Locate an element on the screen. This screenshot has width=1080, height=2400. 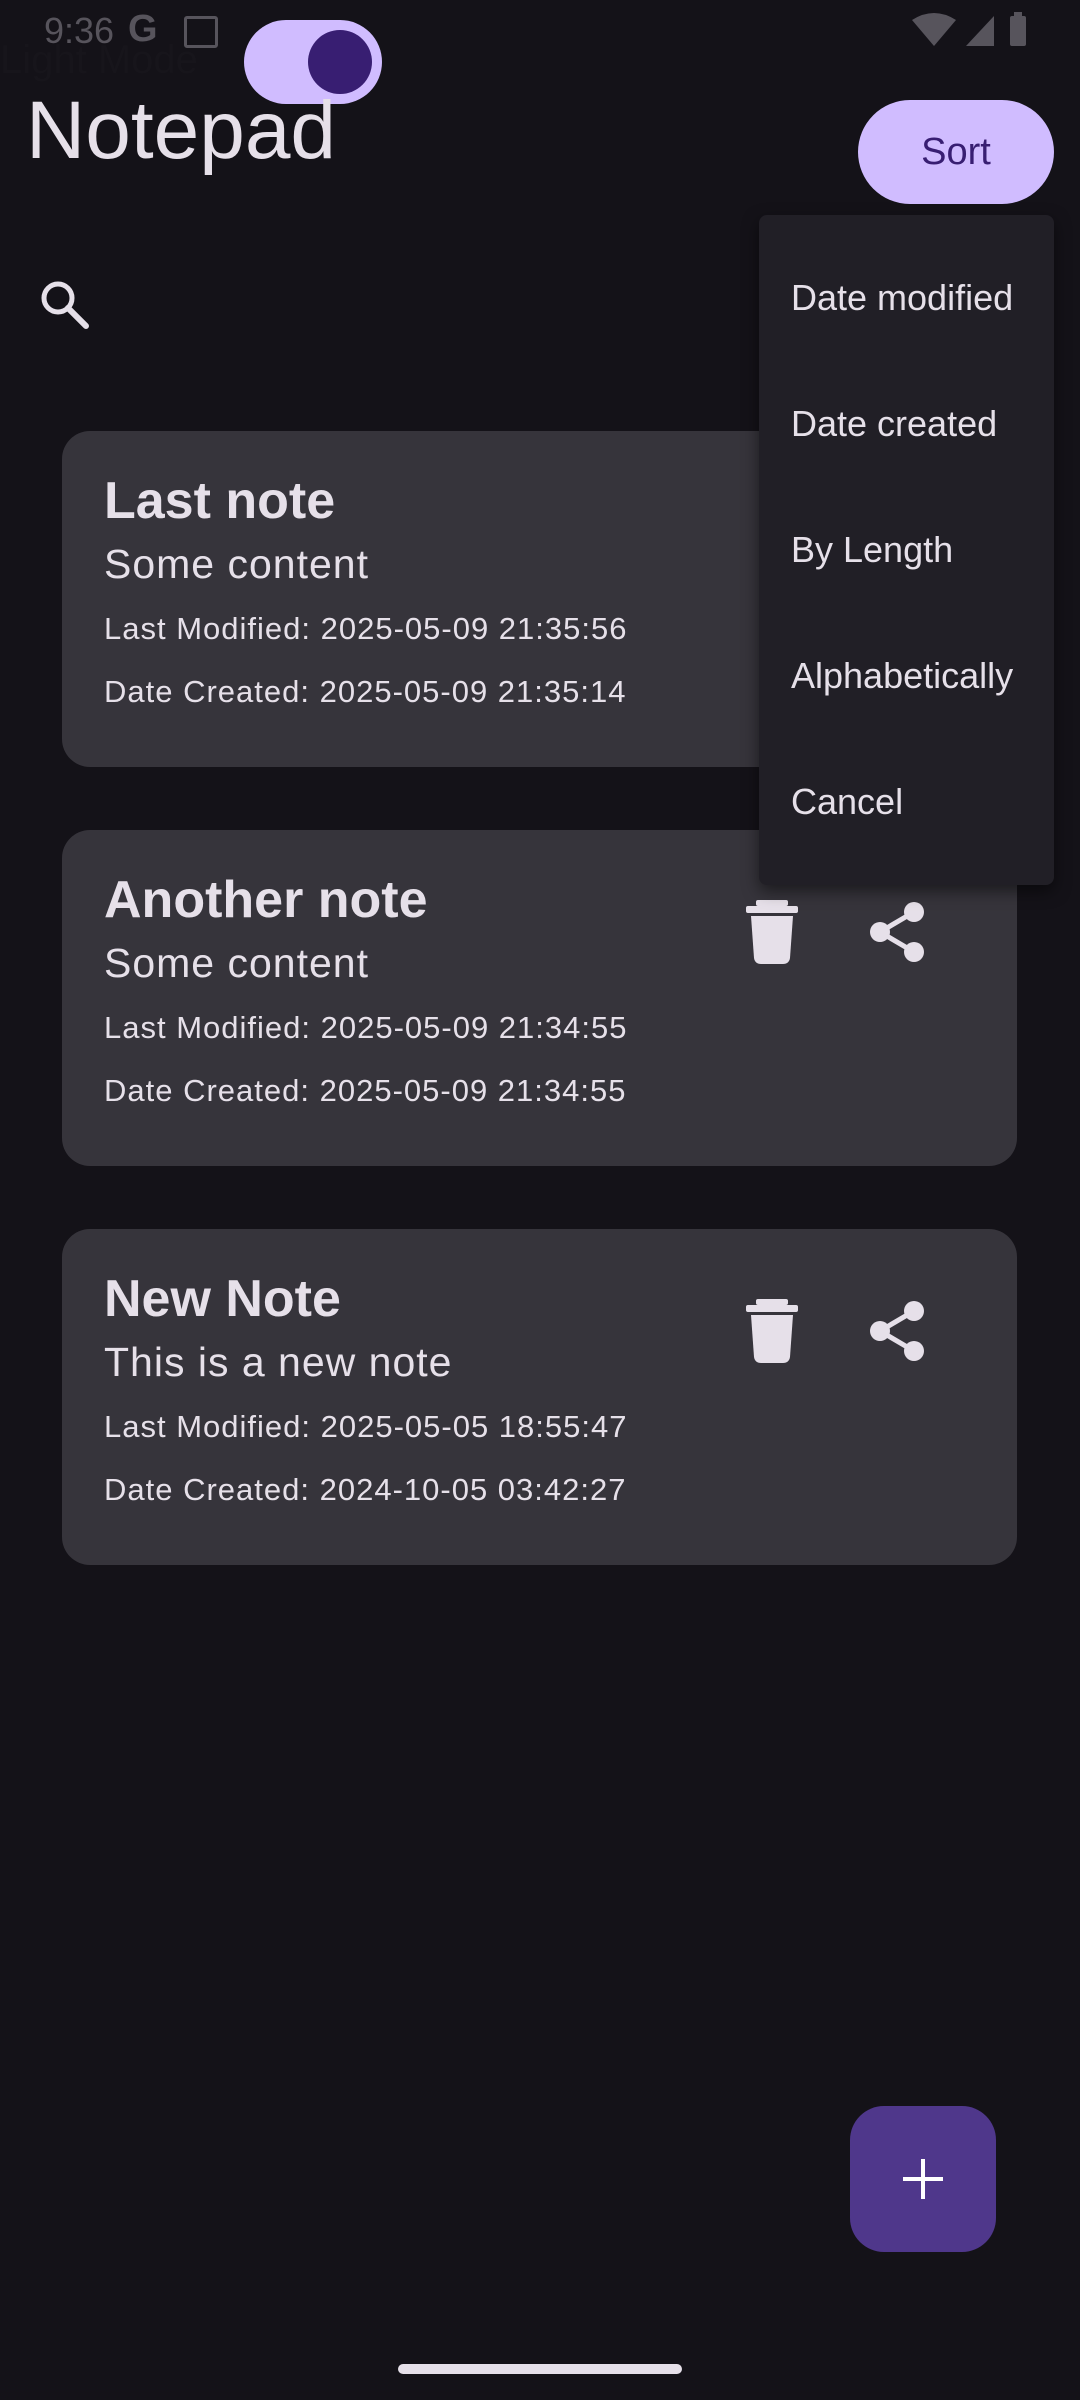
menu-item-cancel: Cancel is located at coordinates (847, 802).